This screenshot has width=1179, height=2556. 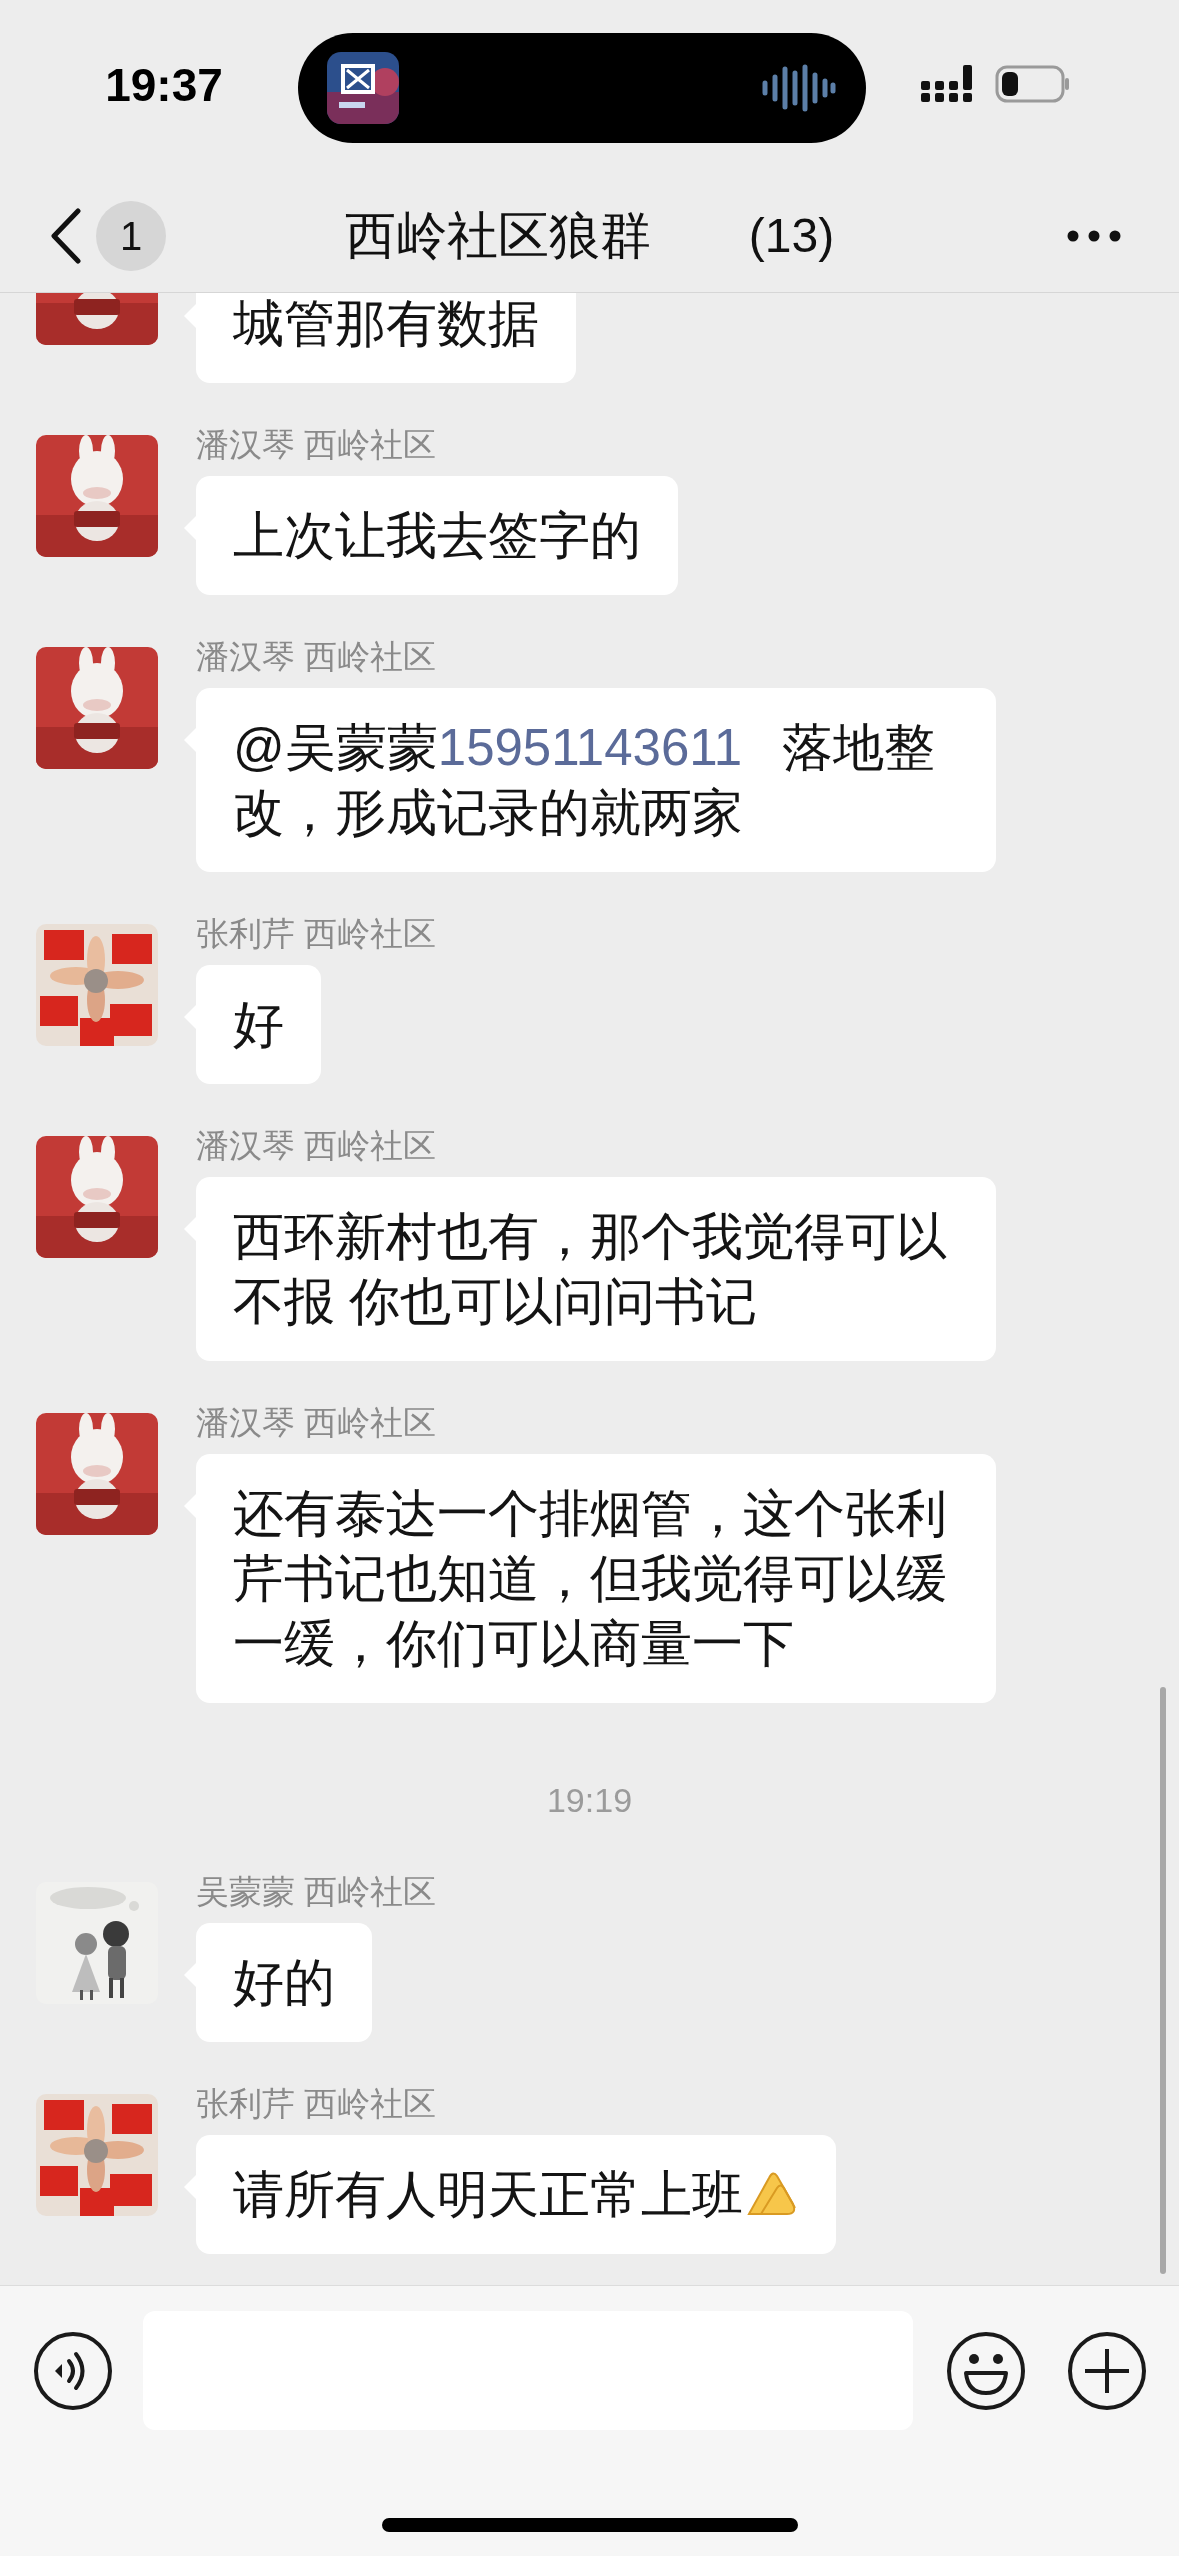 I want to click on emoji-icon, so click(x=986, y=2370).